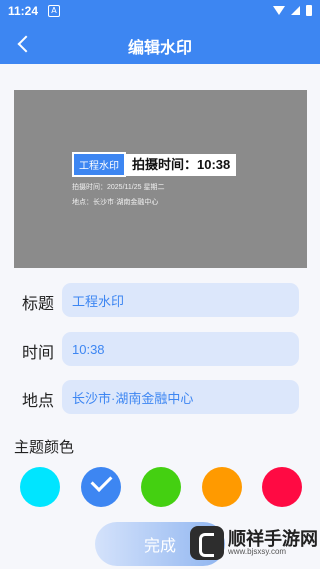  What do you see at coordinates (160, 12) in the screenshot?
I see `status-bar: 11:24 A` at bounding box center [160, 12].